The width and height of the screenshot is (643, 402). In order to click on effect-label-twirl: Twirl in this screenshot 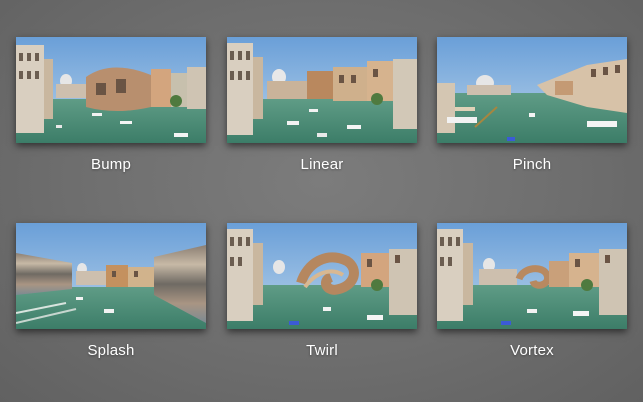, I will do `click(322, 350)`.